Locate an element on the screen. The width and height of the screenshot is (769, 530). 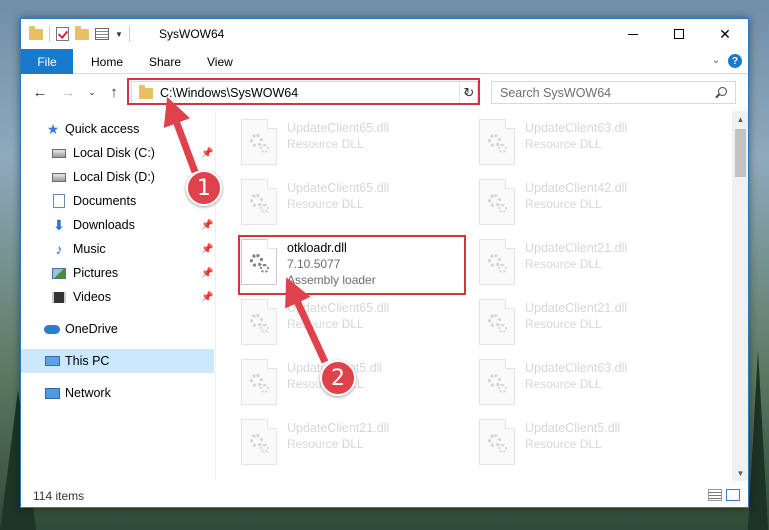
chevron-down-icon: ⌄ is located at coordinates (92, 91).